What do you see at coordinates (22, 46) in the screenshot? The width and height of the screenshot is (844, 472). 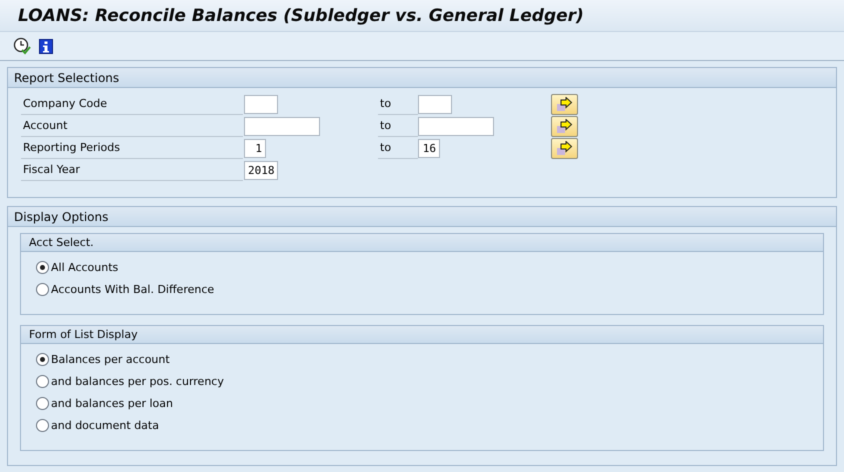 I see `execute-icon` at bounding box center [22, 46].